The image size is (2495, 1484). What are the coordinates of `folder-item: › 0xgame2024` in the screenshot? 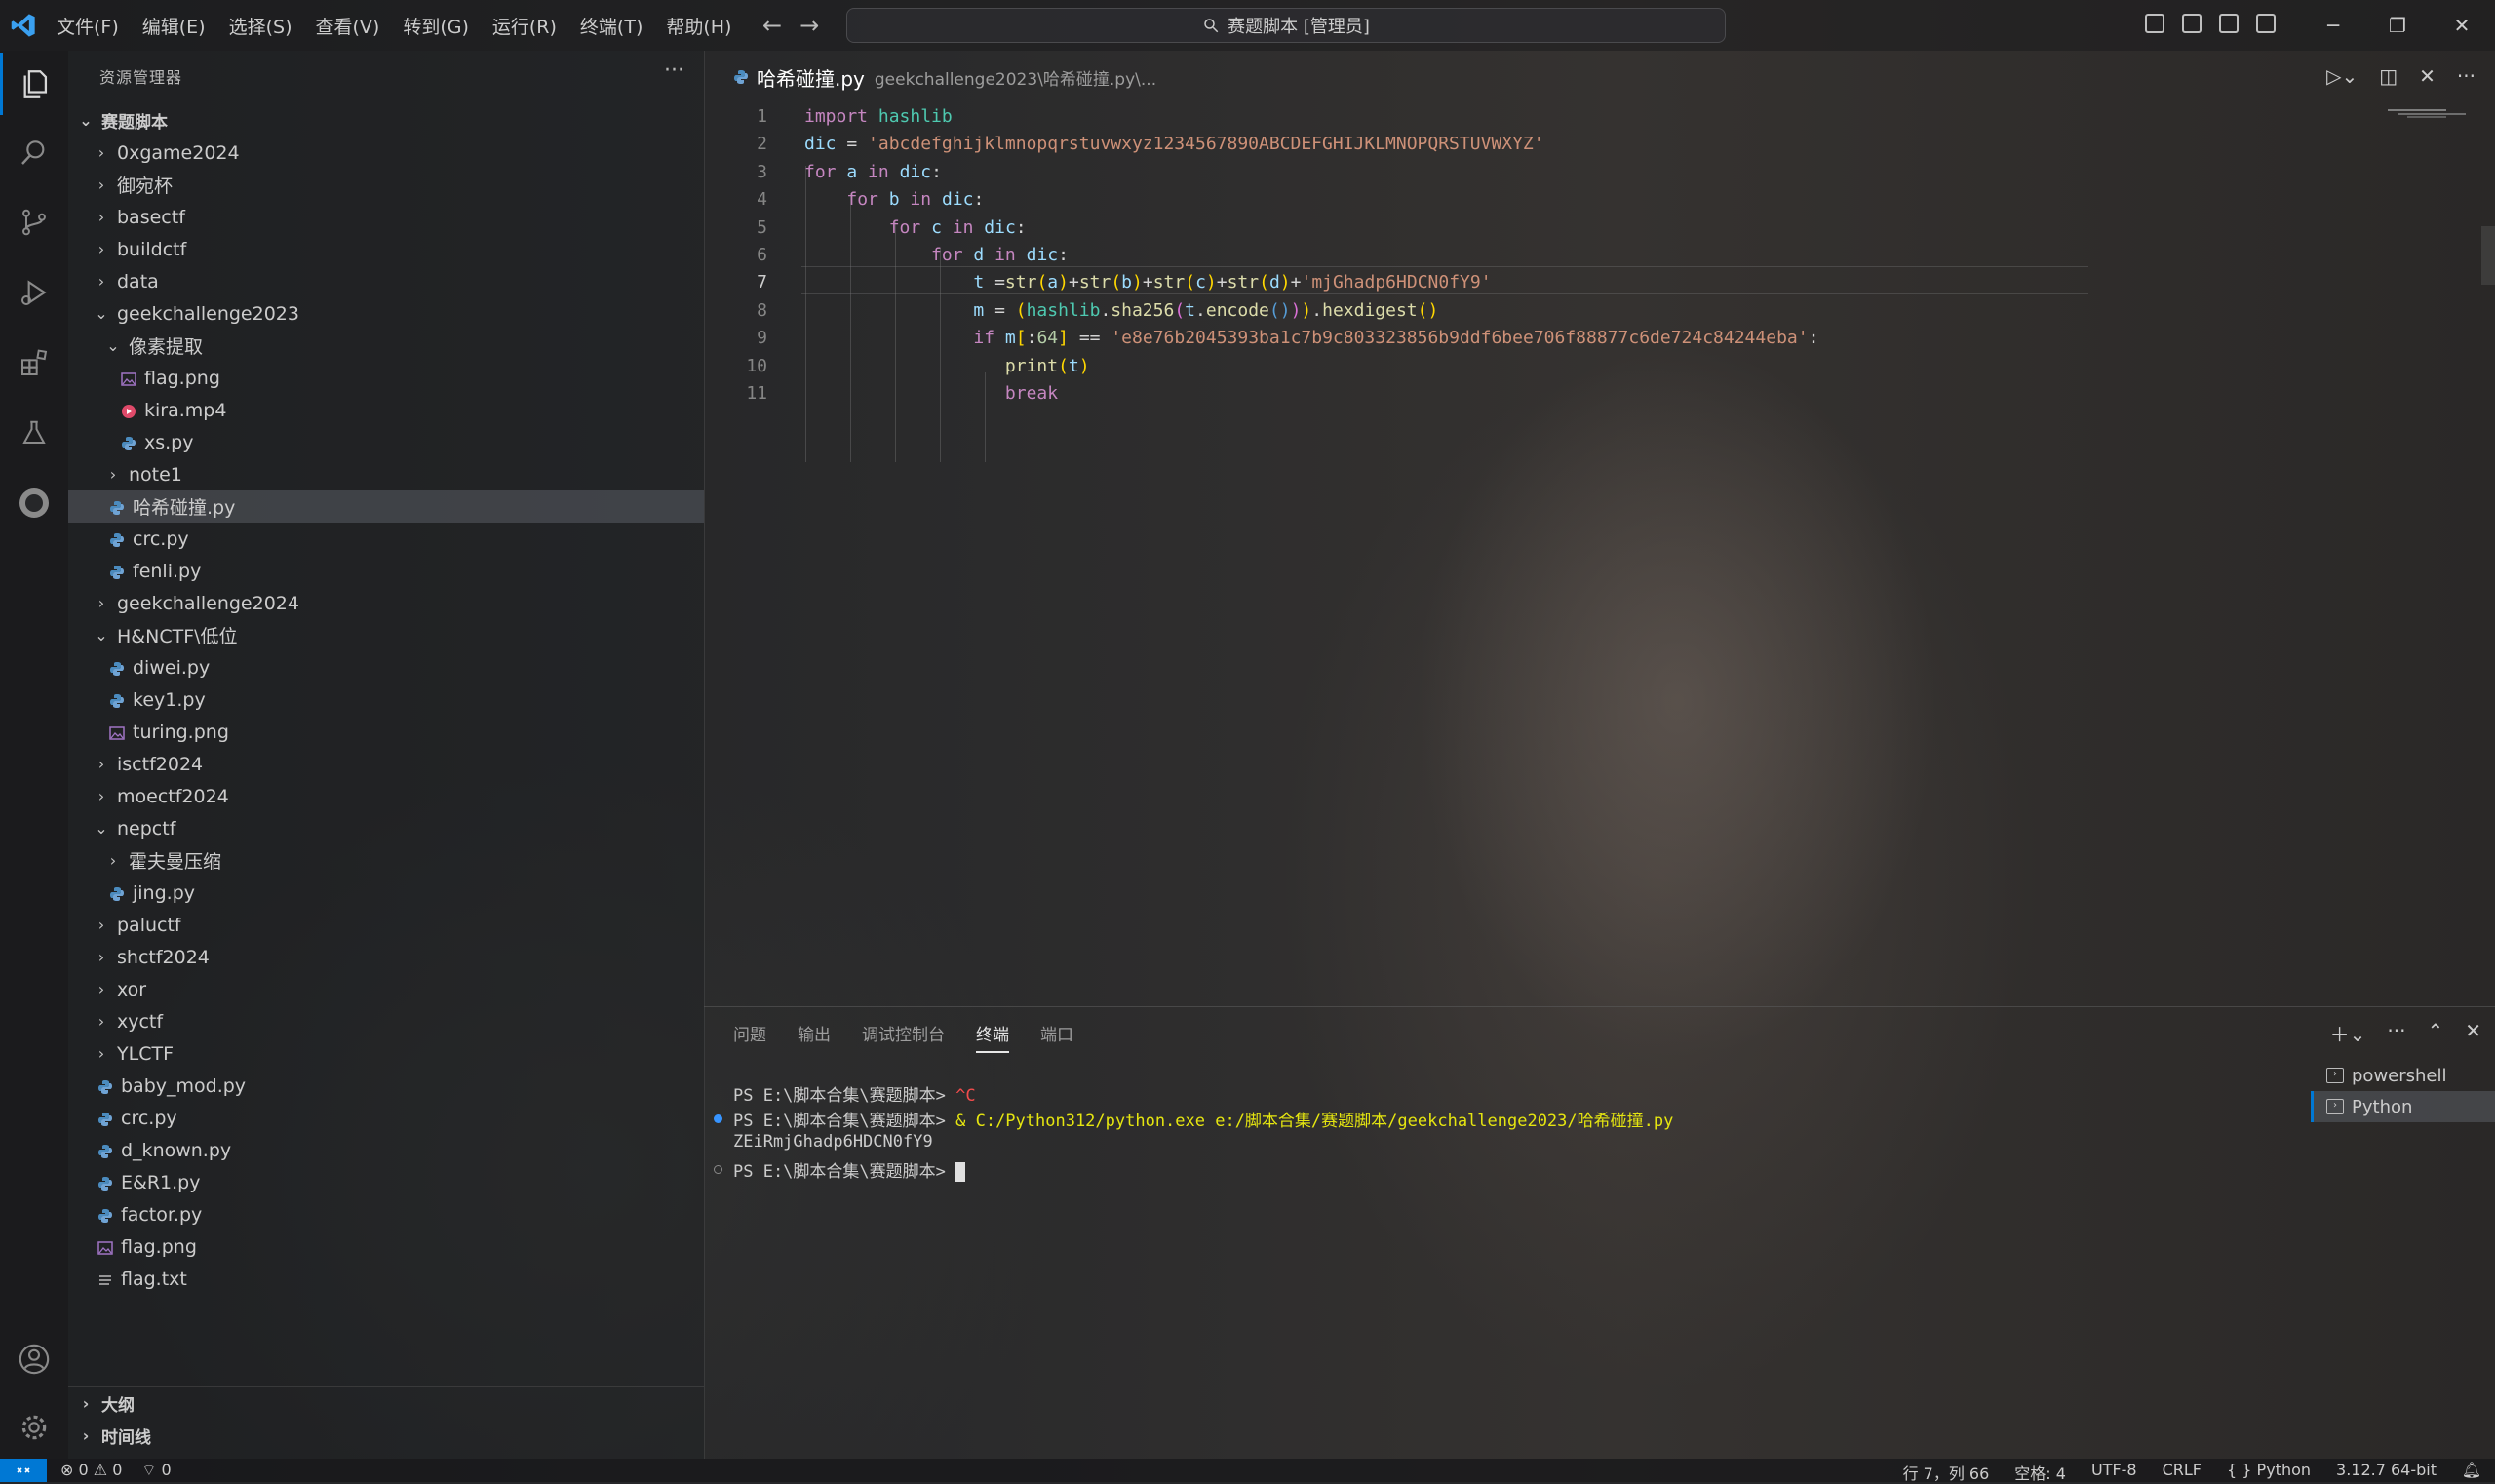 It's located at (386, 153).